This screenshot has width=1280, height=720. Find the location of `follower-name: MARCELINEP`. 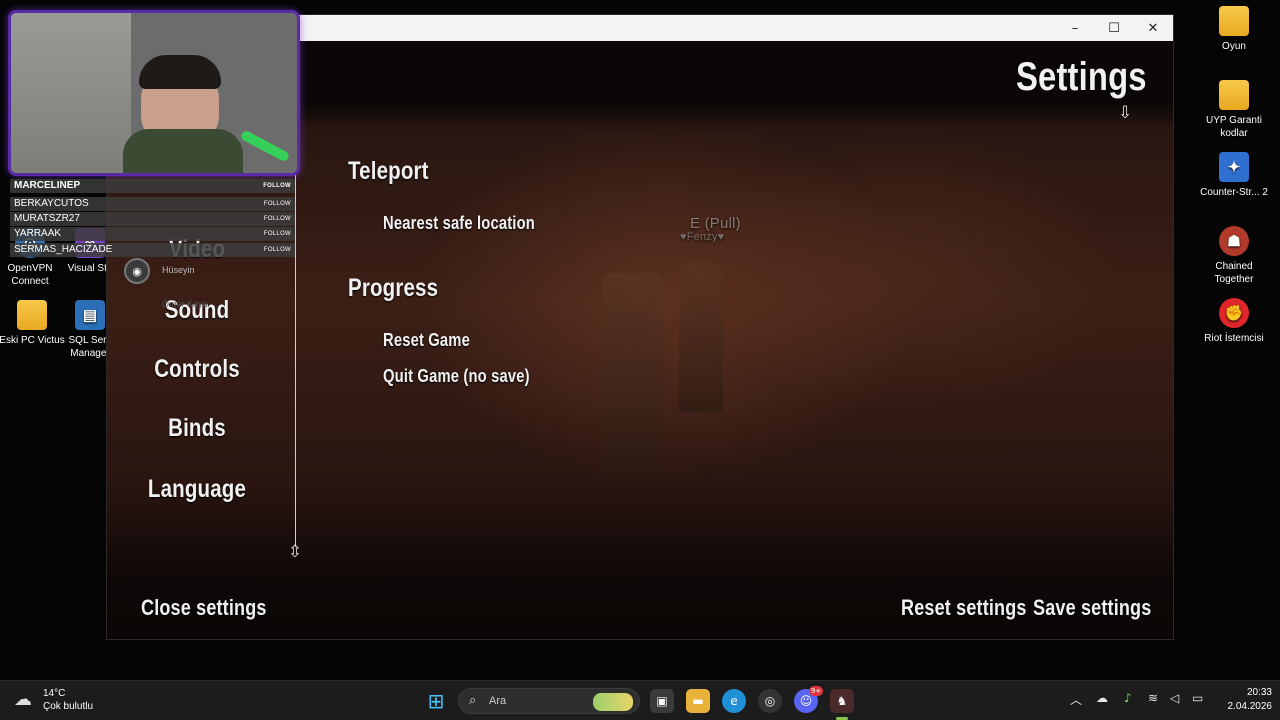

follower-name: MARCELINEP is located at coordinates (47, 185).